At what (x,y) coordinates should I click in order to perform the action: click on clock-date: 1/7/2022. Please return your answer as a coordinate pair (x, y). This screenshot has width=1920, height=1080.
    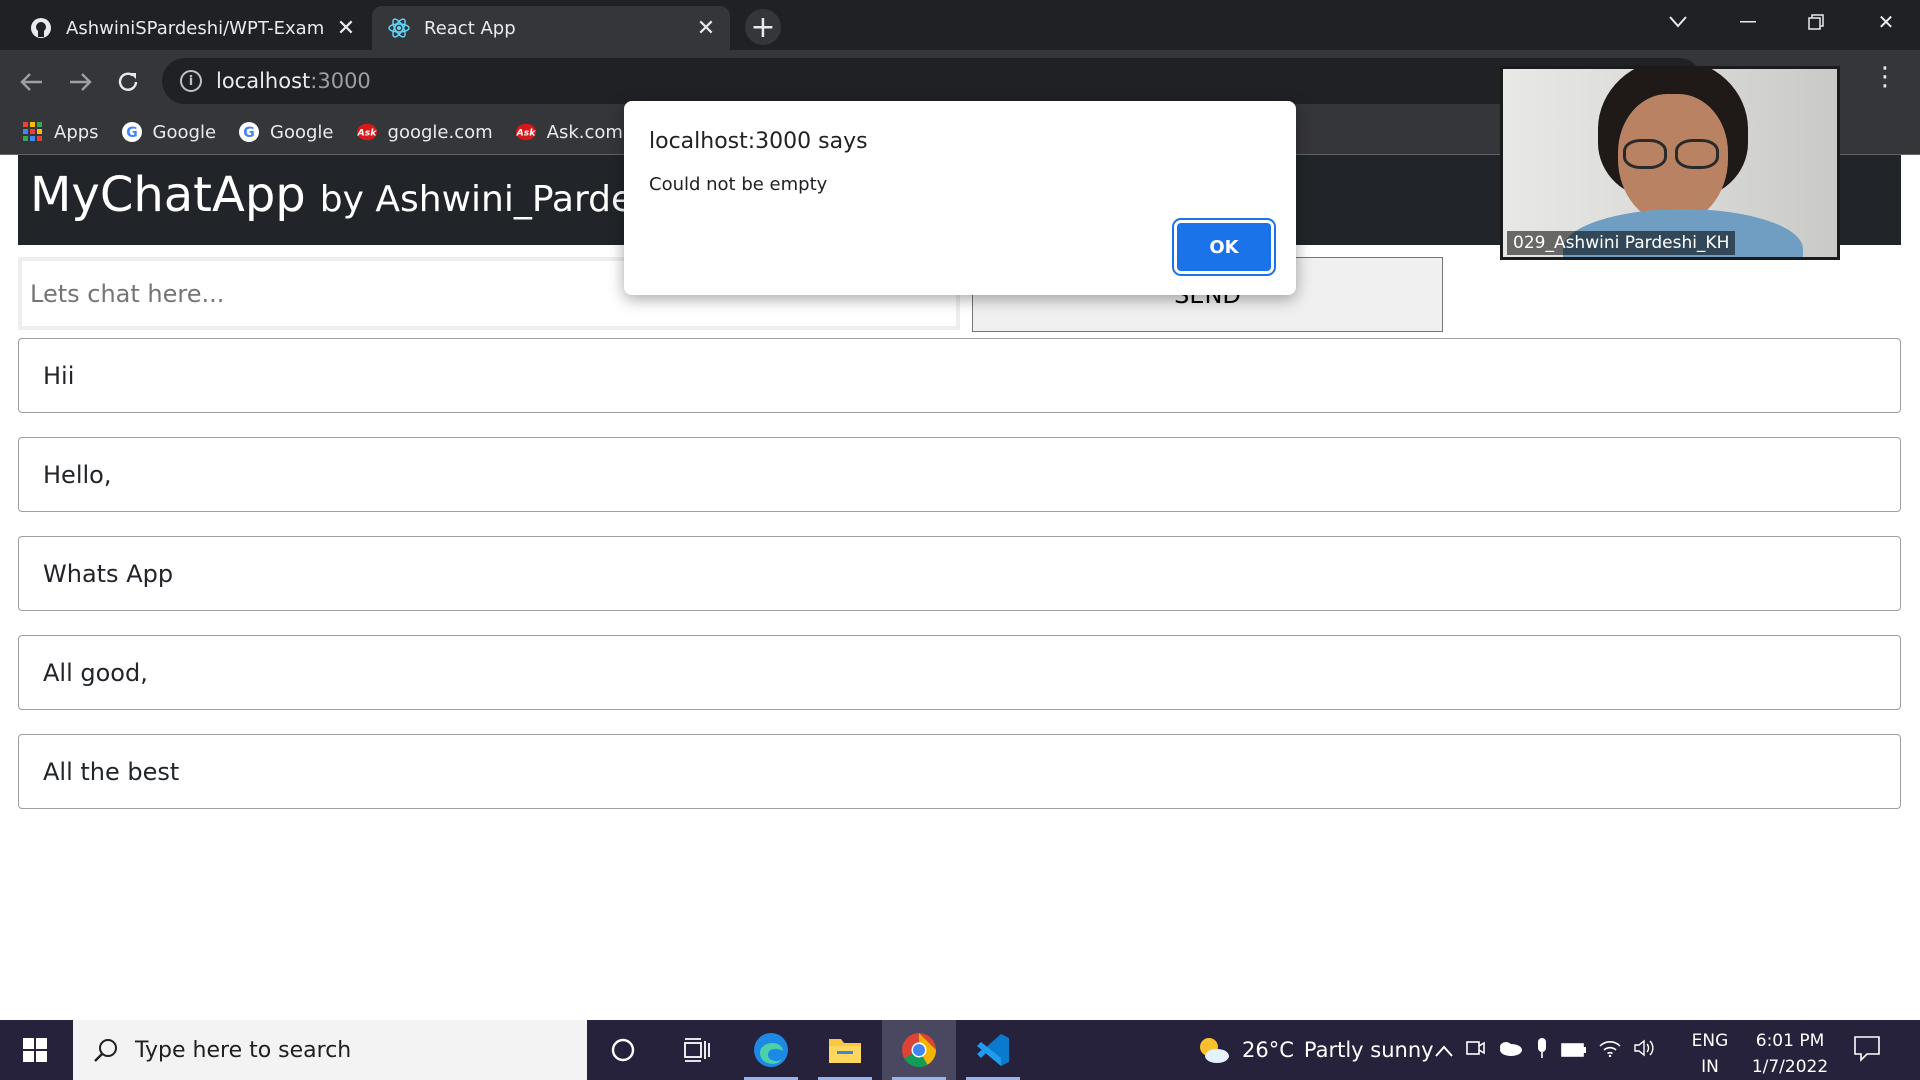
    Looking at the image, I should click on (1790, 1067).